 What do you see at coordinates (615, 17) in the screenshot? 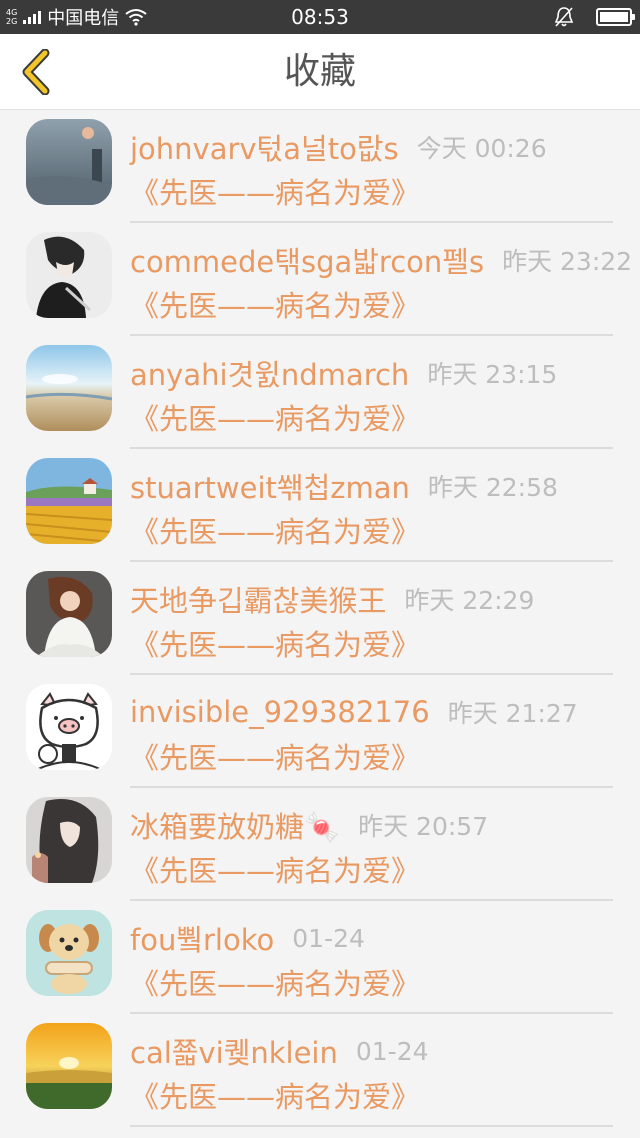
I see `battery-icon` at bounding box center [615, 17].